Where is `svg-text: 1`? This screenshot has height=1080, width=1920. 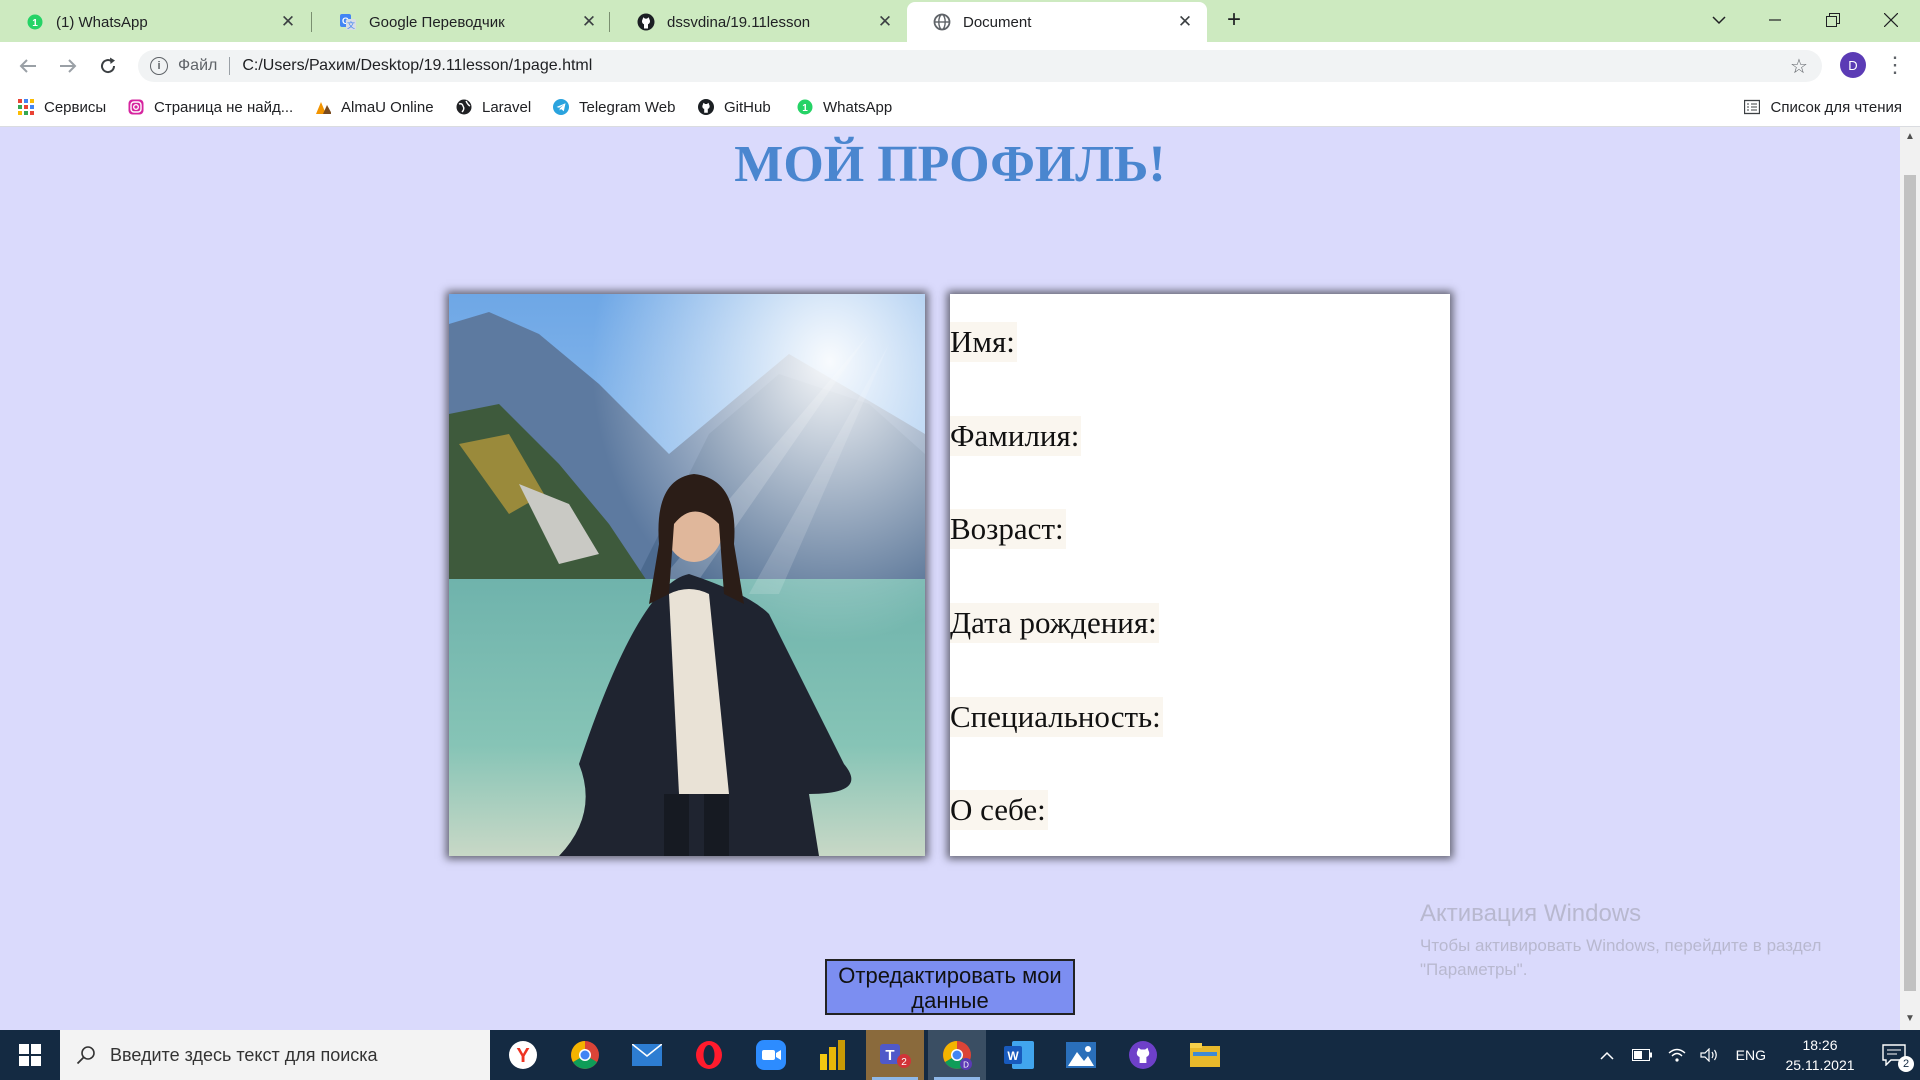 svg-text: 1 is located at coordinates (35, 23).